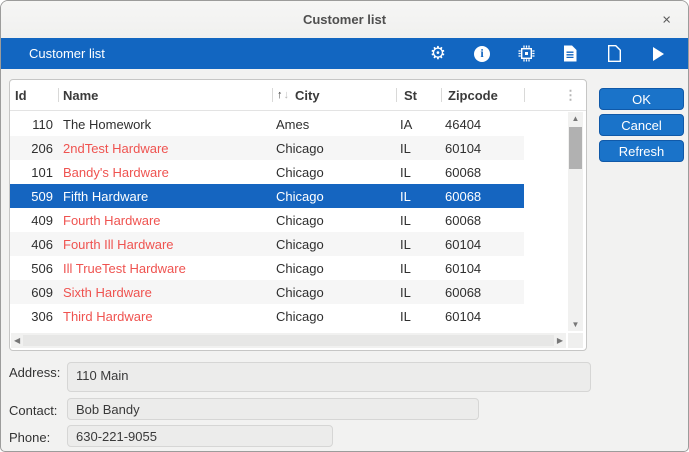 Image resolution: width=689 pixels, height=452 pixels. I want to click on toolbar-title: Customer list, so click(67, 53).